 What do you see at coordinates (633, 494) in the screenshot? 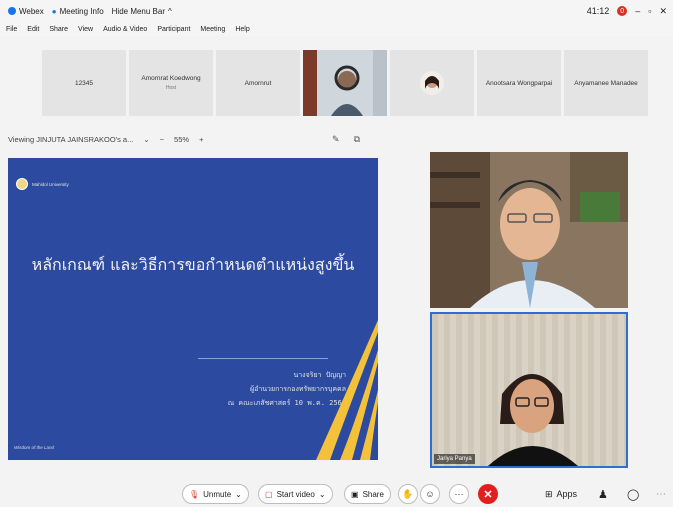
I see `chat-icon: ◯` at bounding box center [633, 494].